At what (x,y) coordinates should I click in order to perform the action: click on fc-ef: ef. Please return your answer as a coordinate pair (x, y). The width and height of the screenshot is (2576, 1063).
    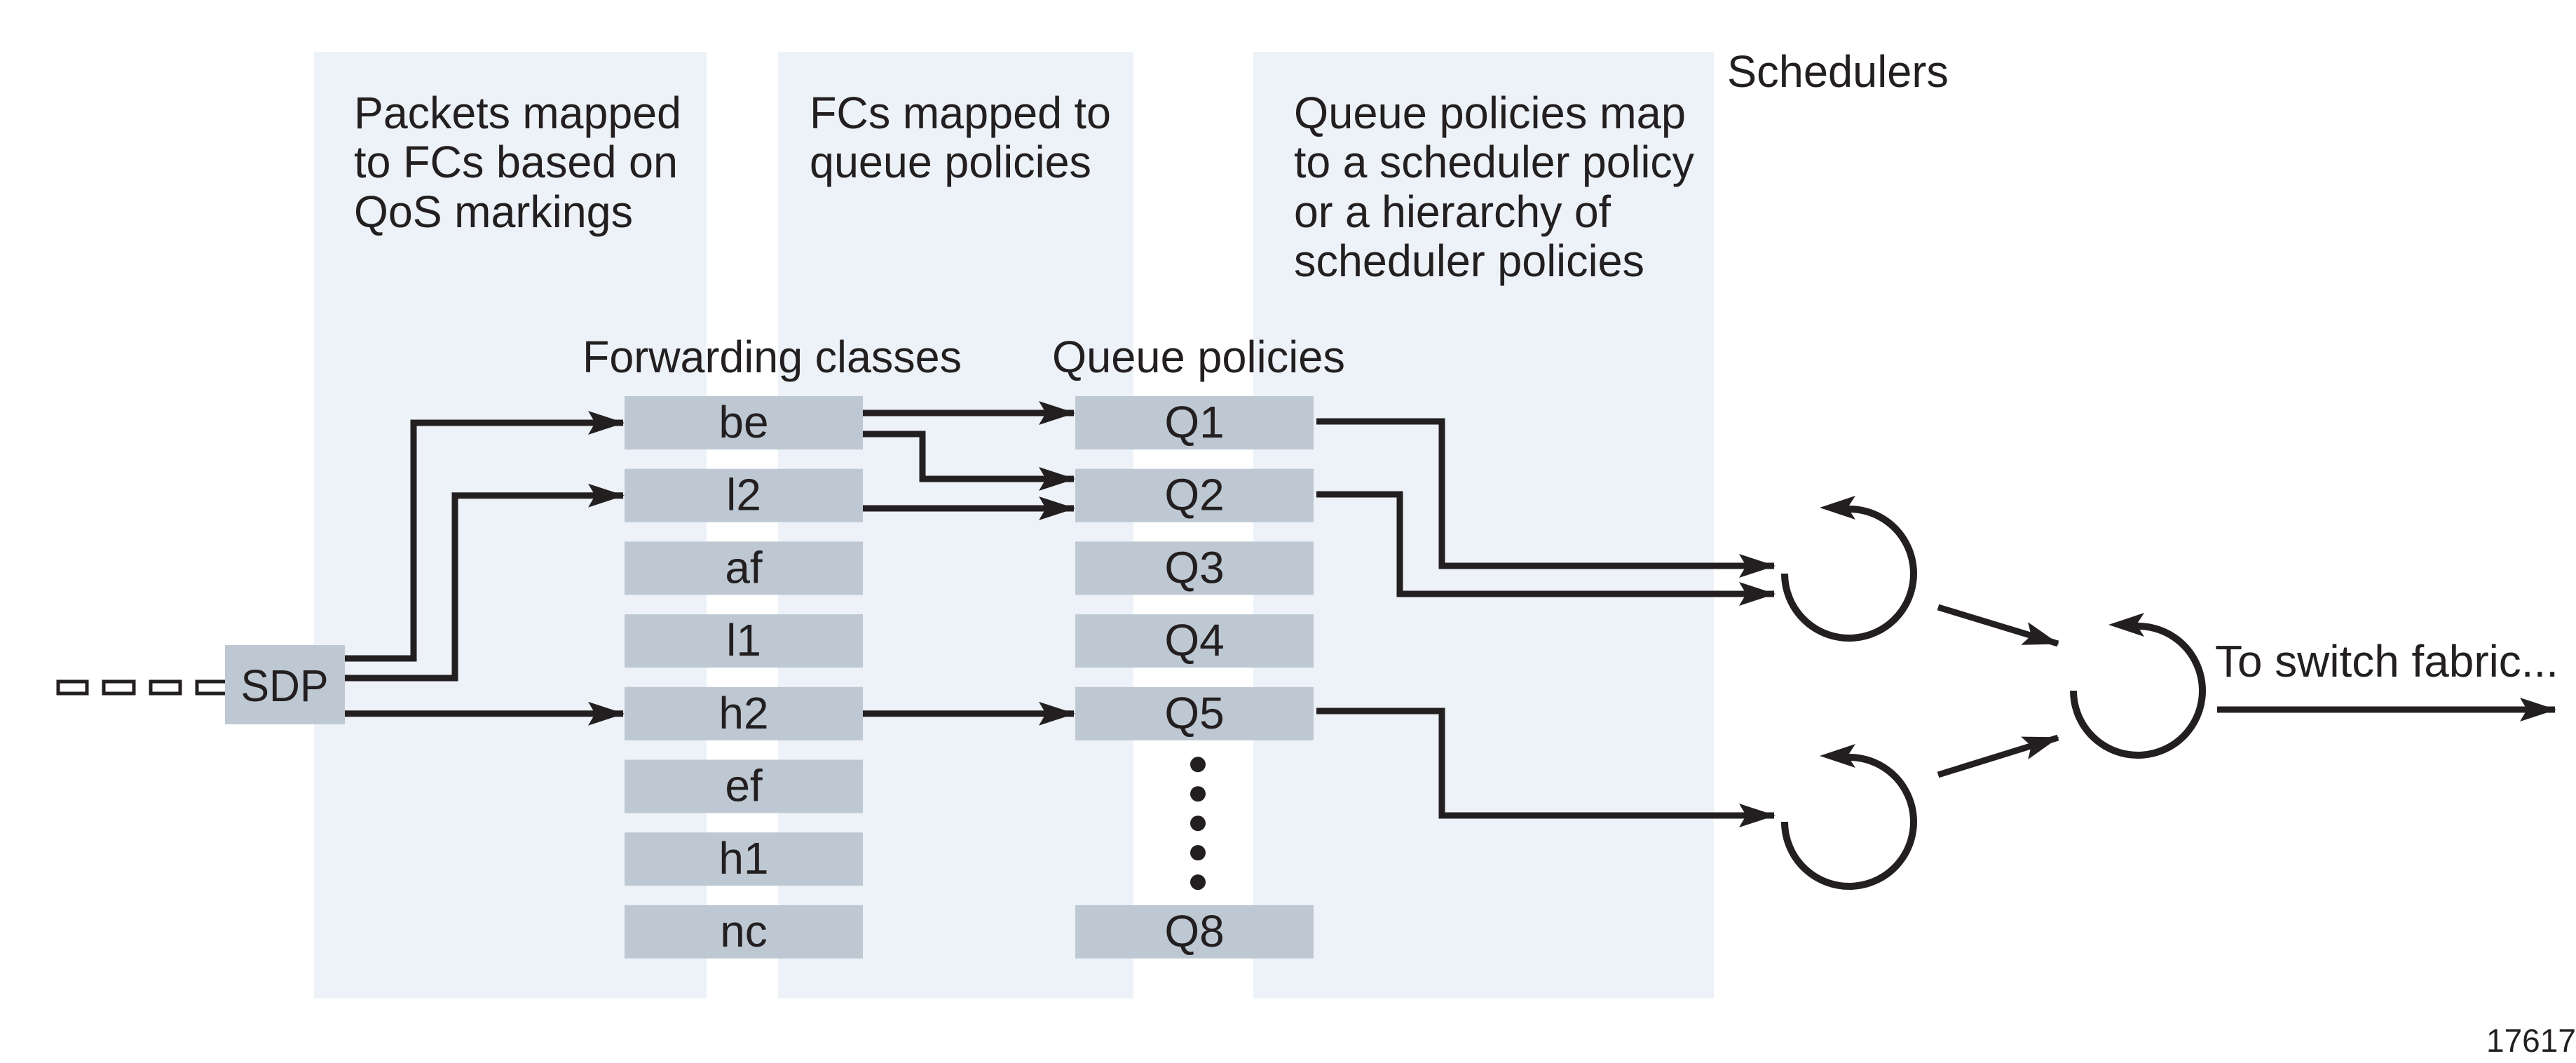
    Looking at the image, I should click on (744, 786).